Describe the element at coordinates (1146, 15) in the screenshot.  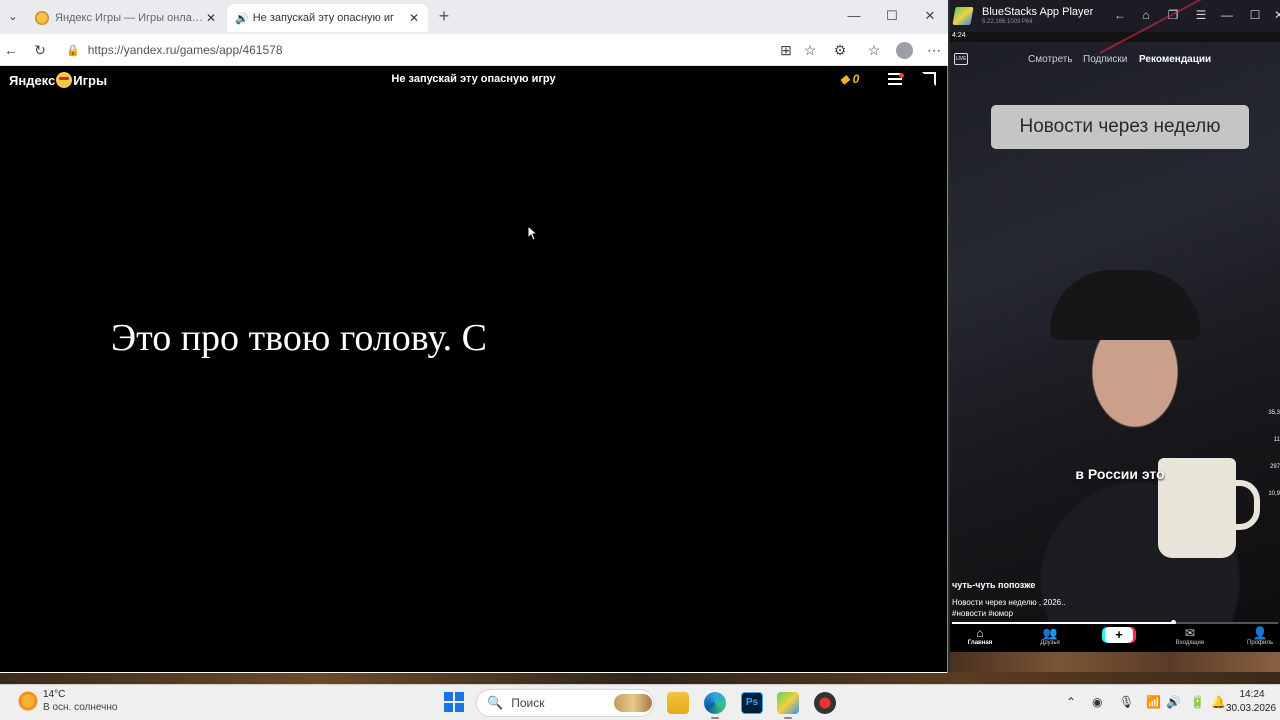
I see `bs-home-icon: ⌂` at that location.